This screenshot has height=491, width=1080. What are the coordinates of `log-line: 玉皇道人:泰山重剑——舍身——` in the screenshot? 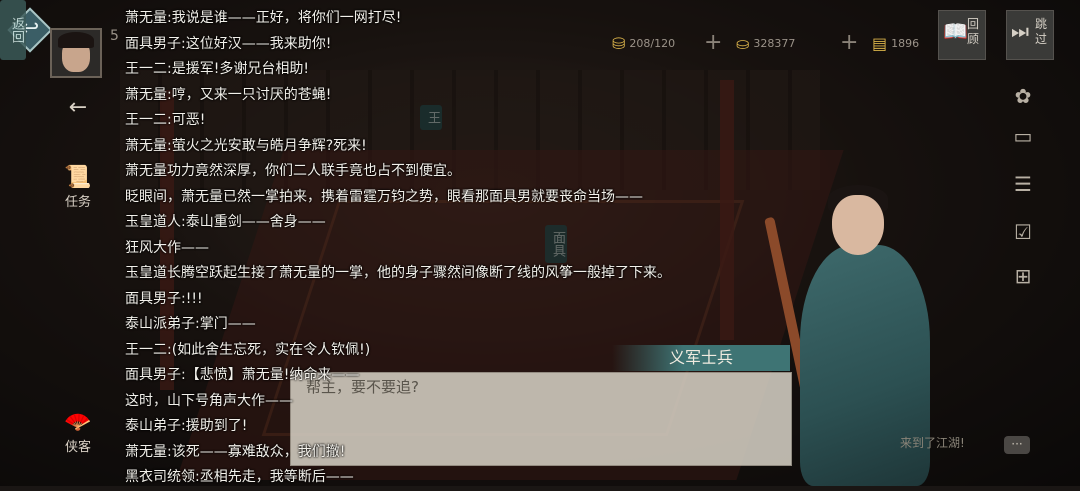 It's located at (225, 222).